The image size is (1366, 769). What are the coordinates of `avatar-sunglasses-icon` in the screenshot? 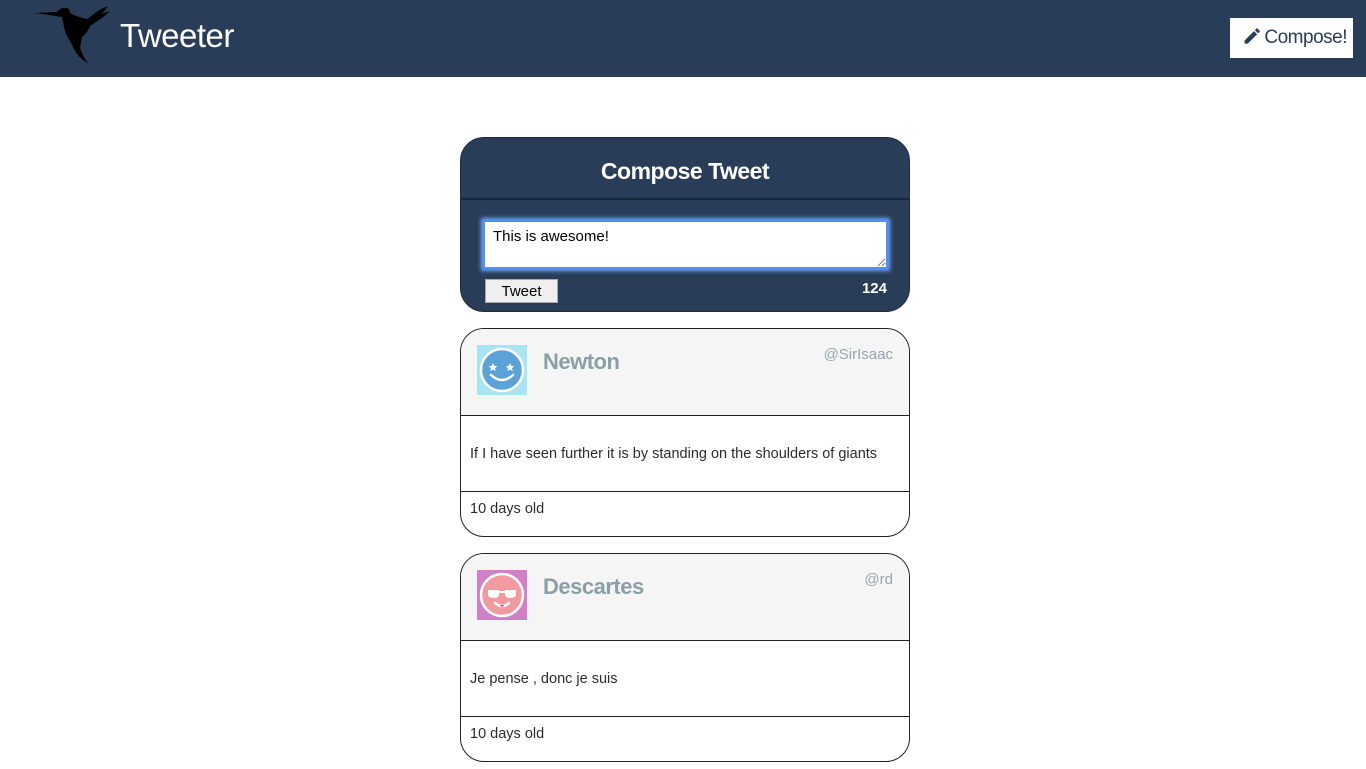 It's located at (502, 595).